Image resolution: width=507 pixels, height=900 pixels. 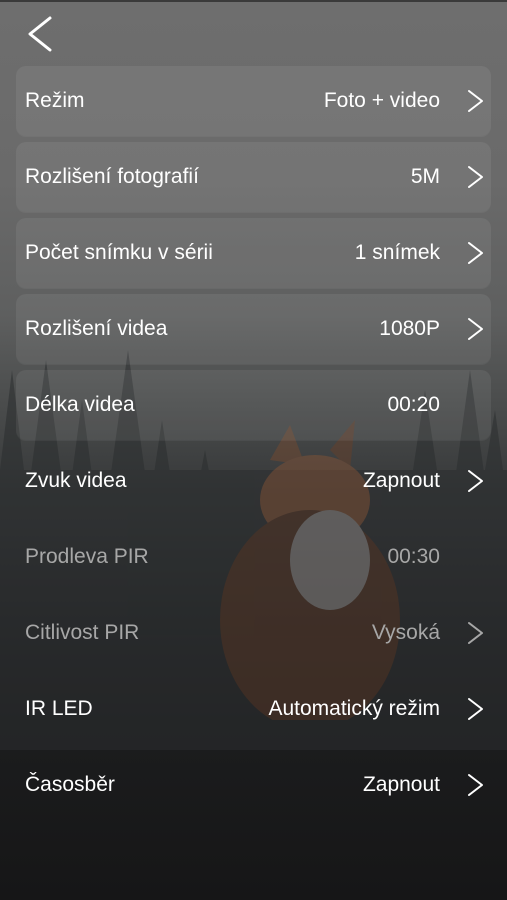 What do you see at coordinates (253, 101) in the screenshot?
I see `setting-row: Režim Foto + video` at bounding box center [253, 101].